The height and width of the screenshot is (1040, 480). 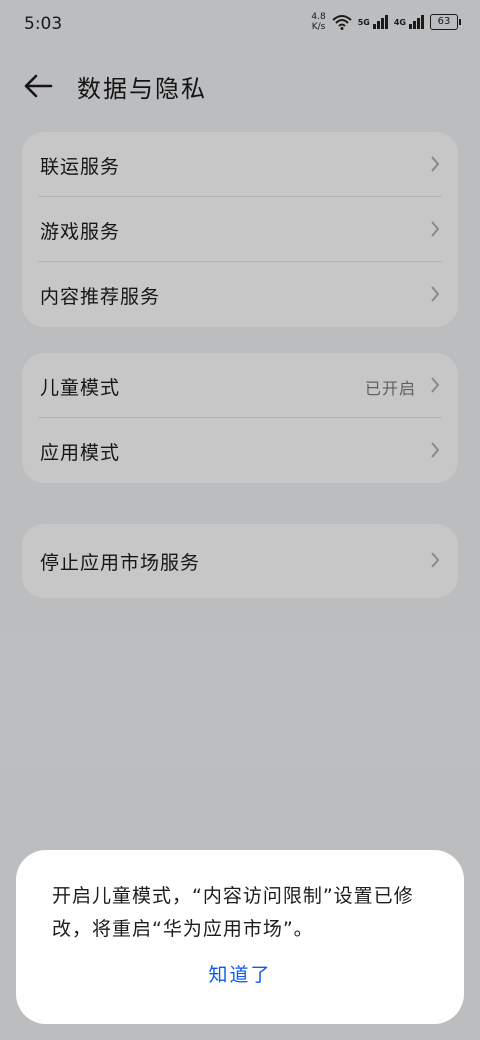 I want to click on got-it-button: 知道了, so click(x=240, y=973).